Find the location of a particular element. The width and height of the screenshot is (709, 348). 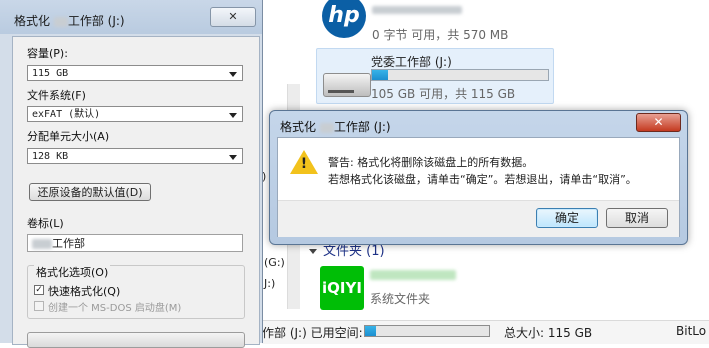

capacity-label: 容量(P): is located at coordinates (47, 53).